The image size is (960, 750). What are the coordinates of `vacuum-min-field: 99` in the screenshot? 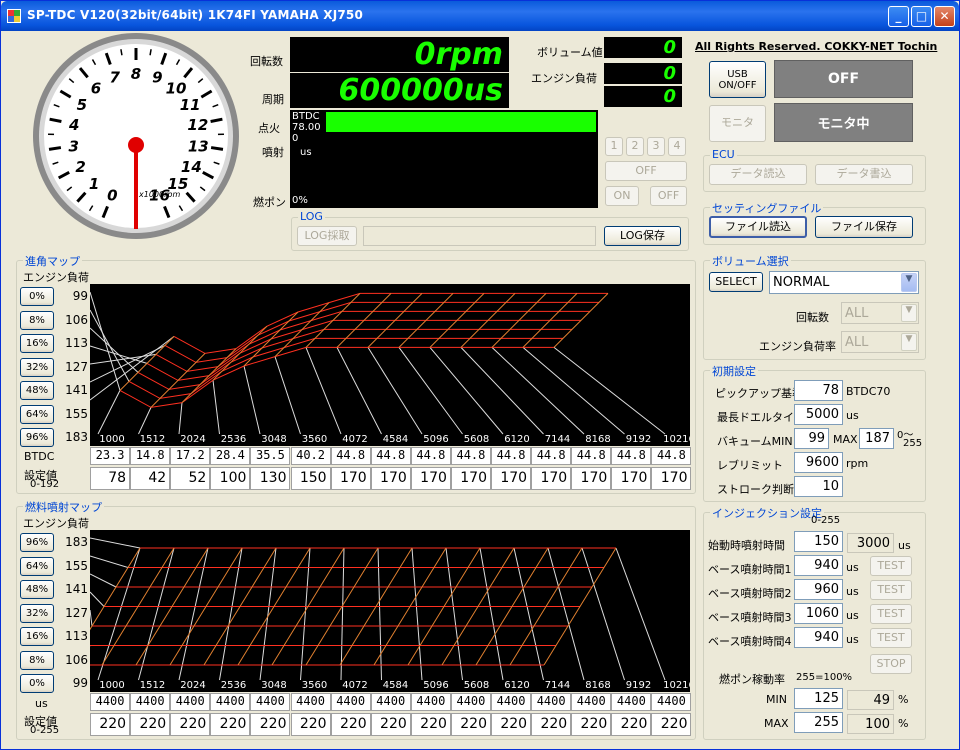 It's located at (811, 438).